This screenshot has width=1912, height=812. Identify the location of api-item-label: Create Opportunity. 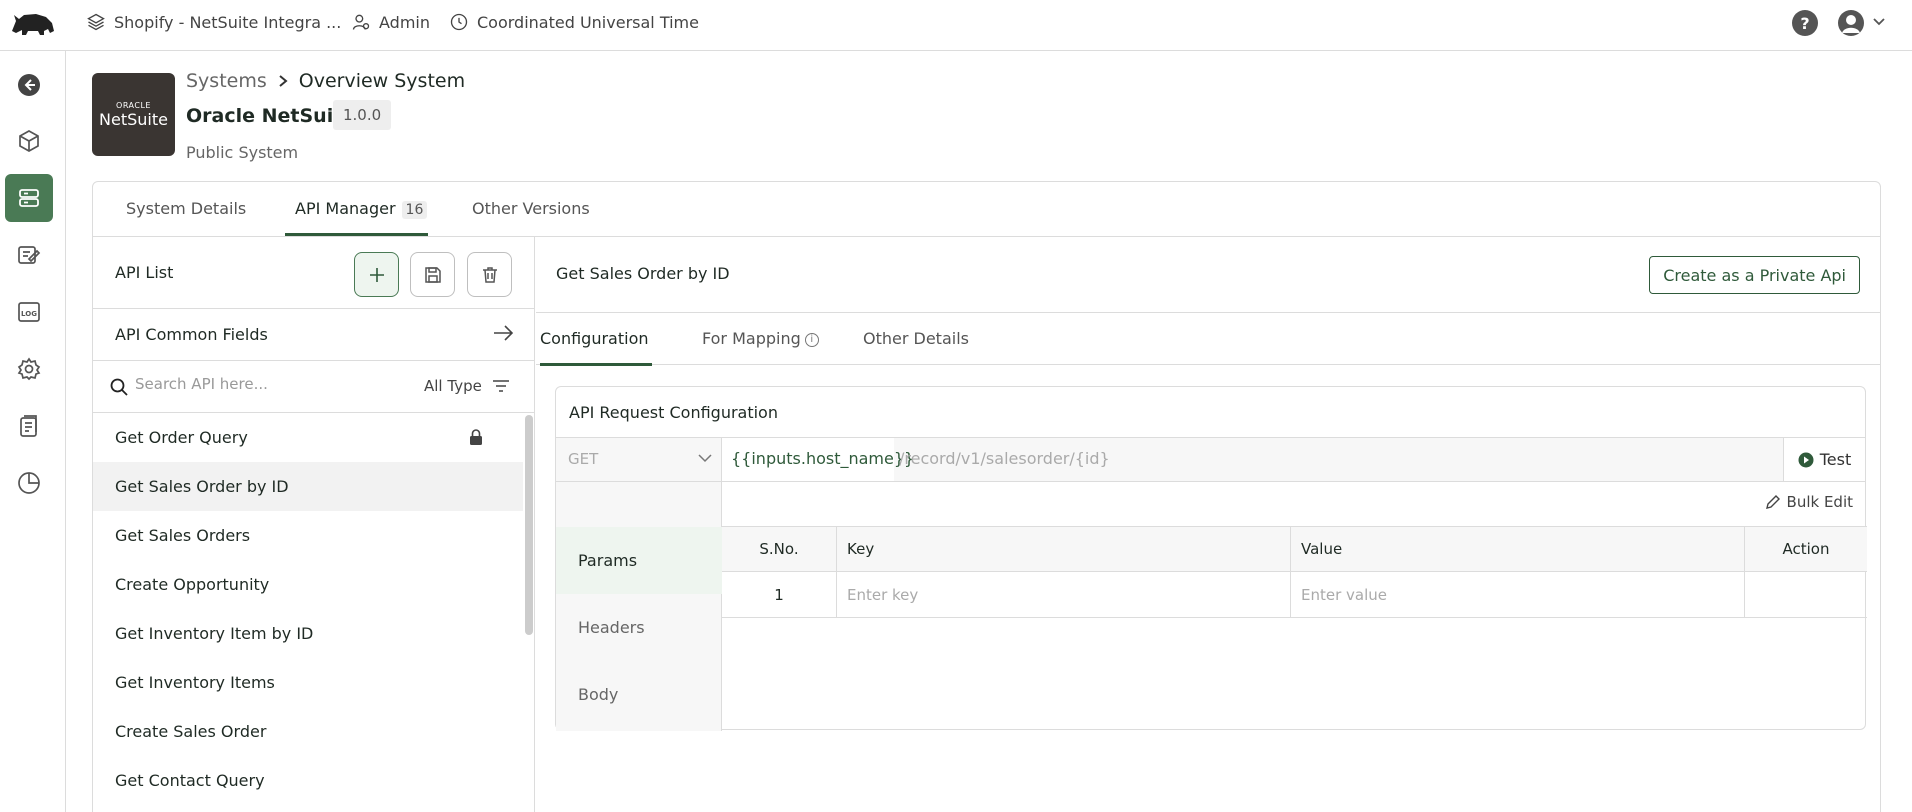
(192, 584).